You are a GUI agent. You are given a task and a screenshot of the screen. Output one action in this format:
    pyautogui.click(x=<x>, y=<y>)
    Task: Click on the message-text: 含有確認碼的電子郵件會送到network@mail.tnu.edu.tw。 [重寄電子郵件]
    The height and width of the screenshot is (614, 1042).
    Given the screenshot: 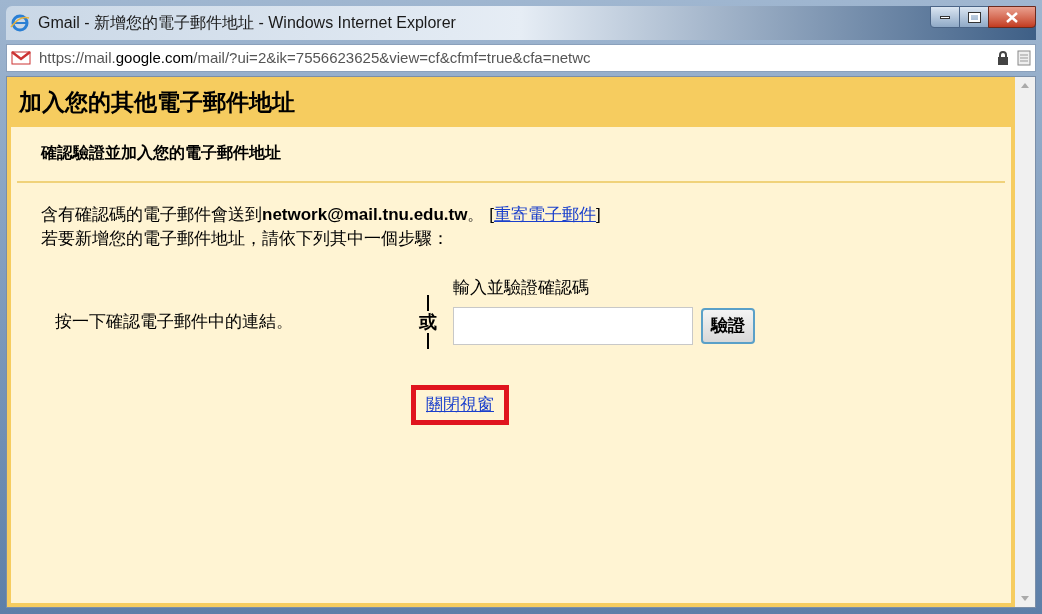 What is the action you would take?
    pyautogui.click(x=321, y=215)
    